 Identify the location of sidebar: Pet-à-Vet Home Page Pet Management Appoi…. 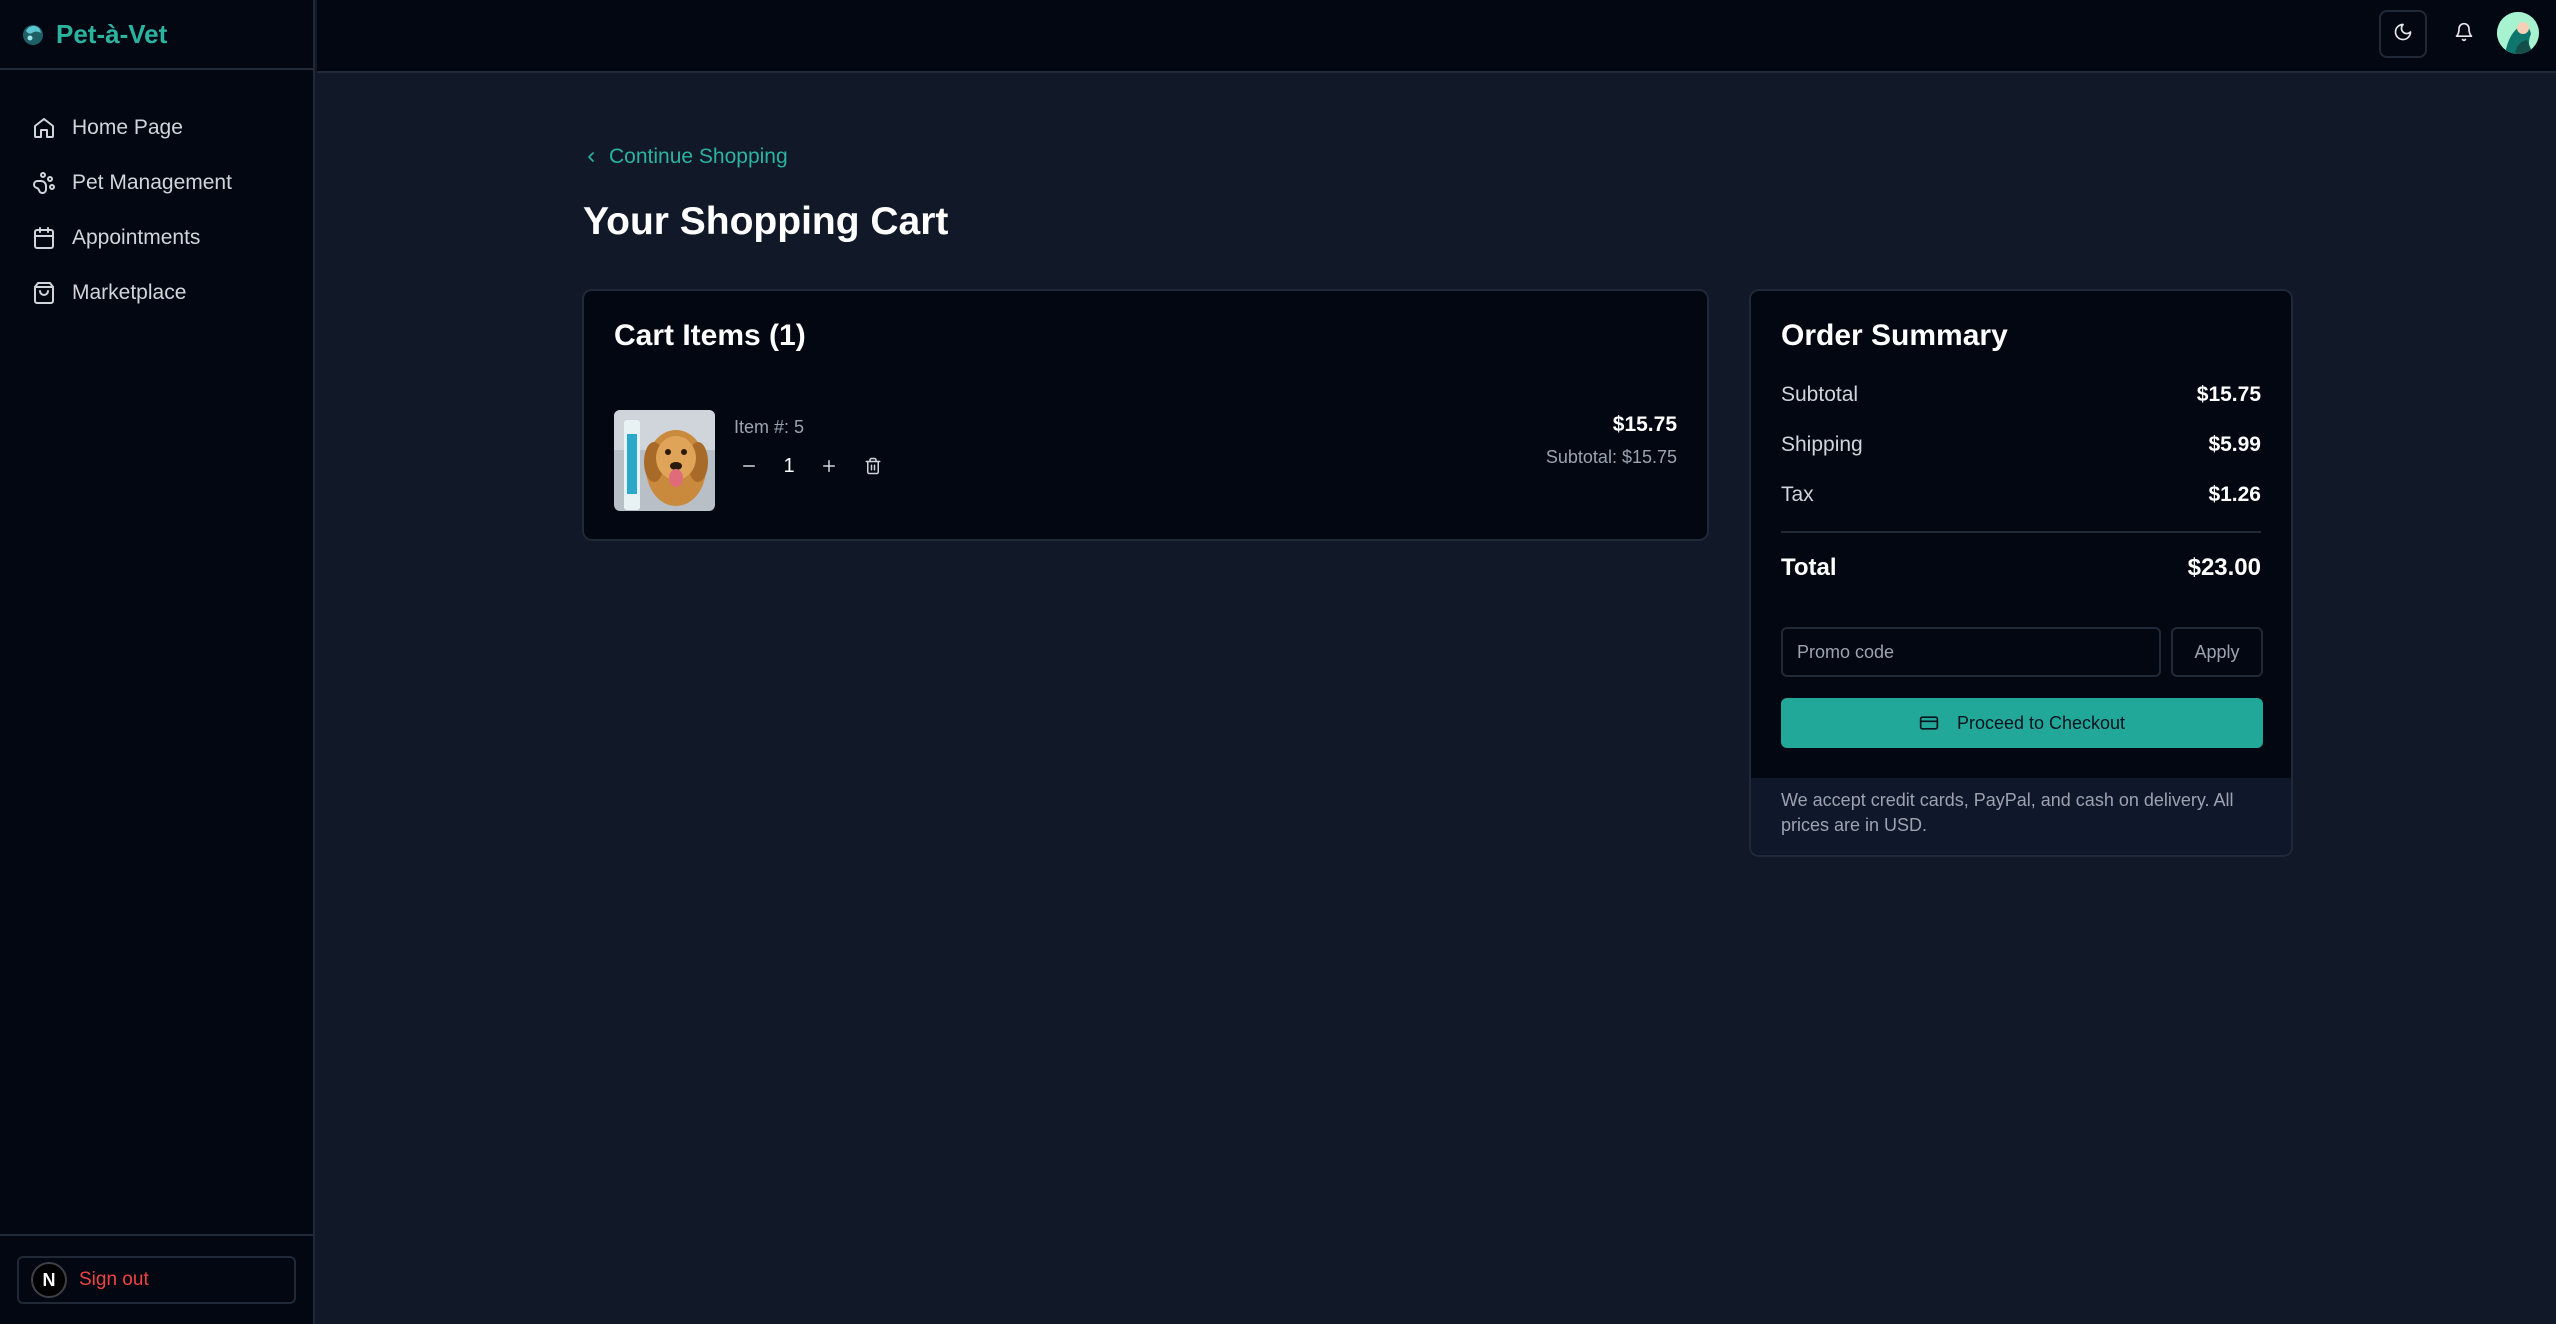
(157, 662).